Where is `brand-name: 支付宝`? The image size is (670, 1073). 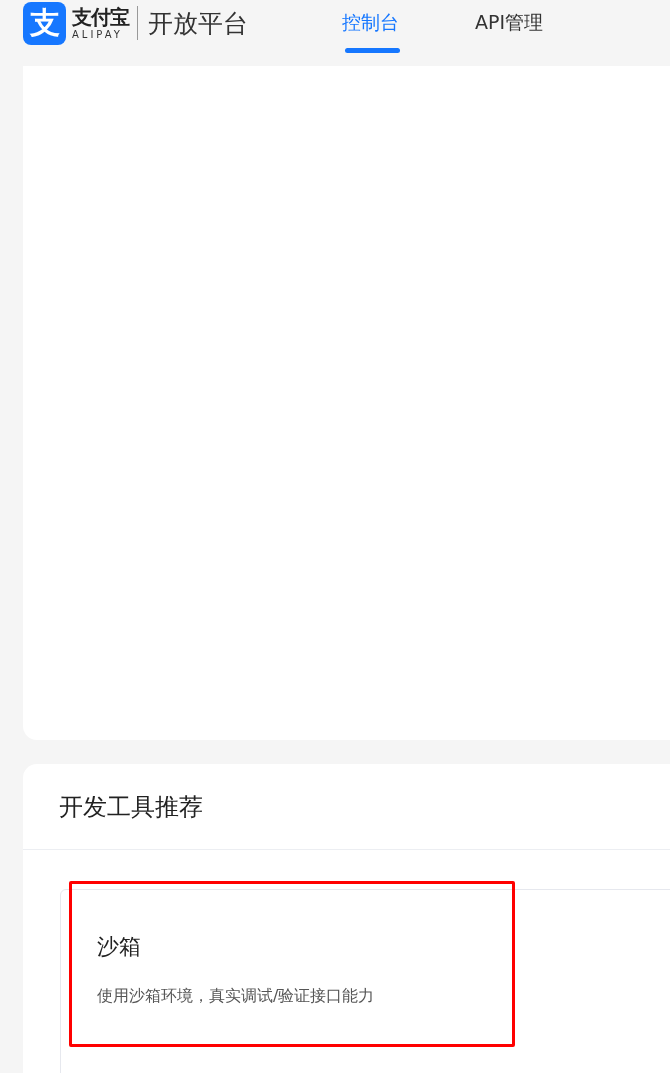 brand-name: 支付宝 is located at coordinates (100, 16).